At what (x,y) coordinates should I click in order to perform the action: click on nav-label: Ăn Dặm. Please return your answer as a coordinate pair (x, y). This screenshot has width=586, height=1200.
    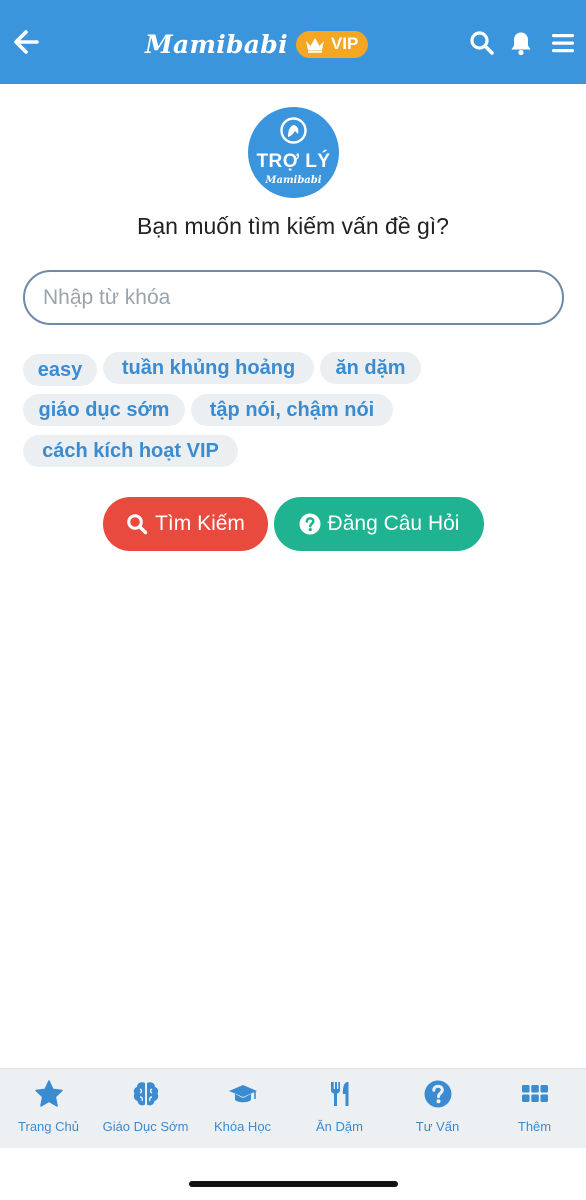
    Looking at the image, I should click on (339, 1126).